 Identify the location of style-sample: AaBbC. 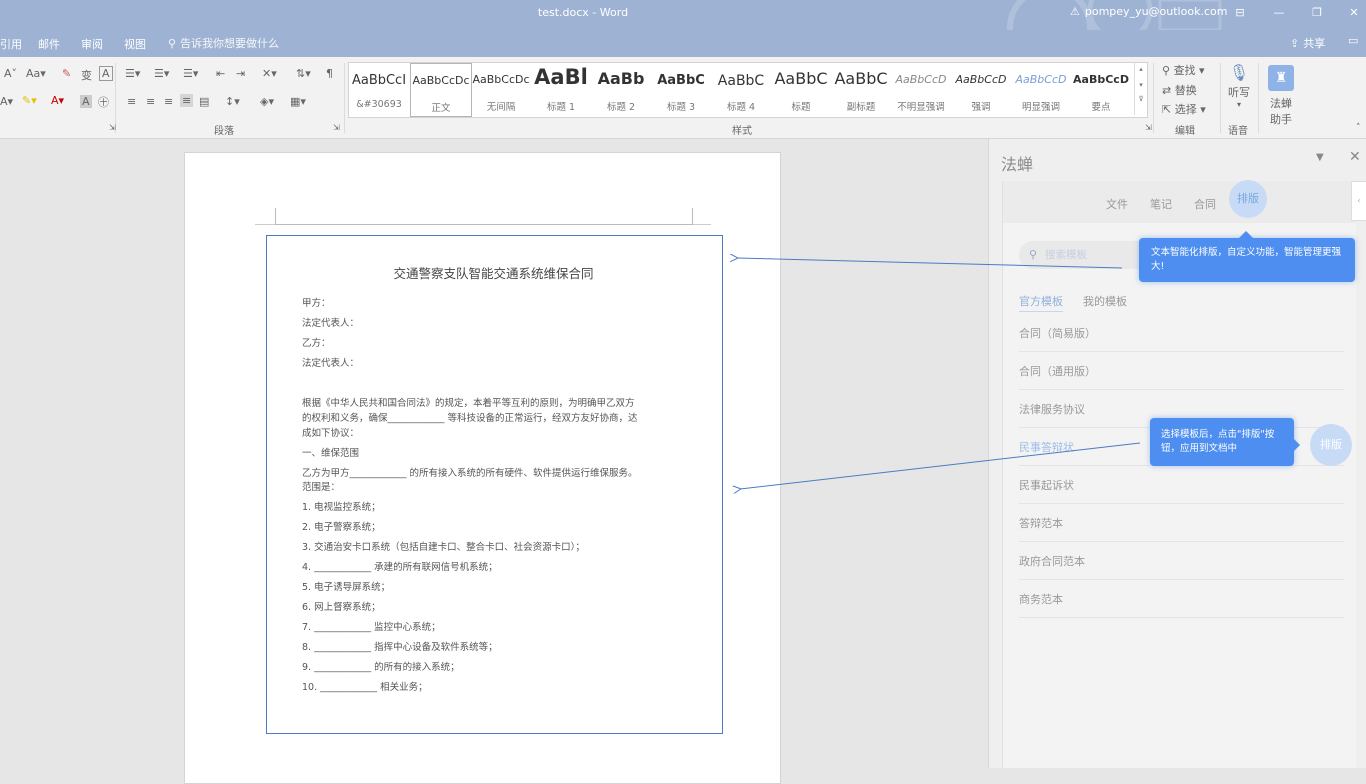
(741, 81).